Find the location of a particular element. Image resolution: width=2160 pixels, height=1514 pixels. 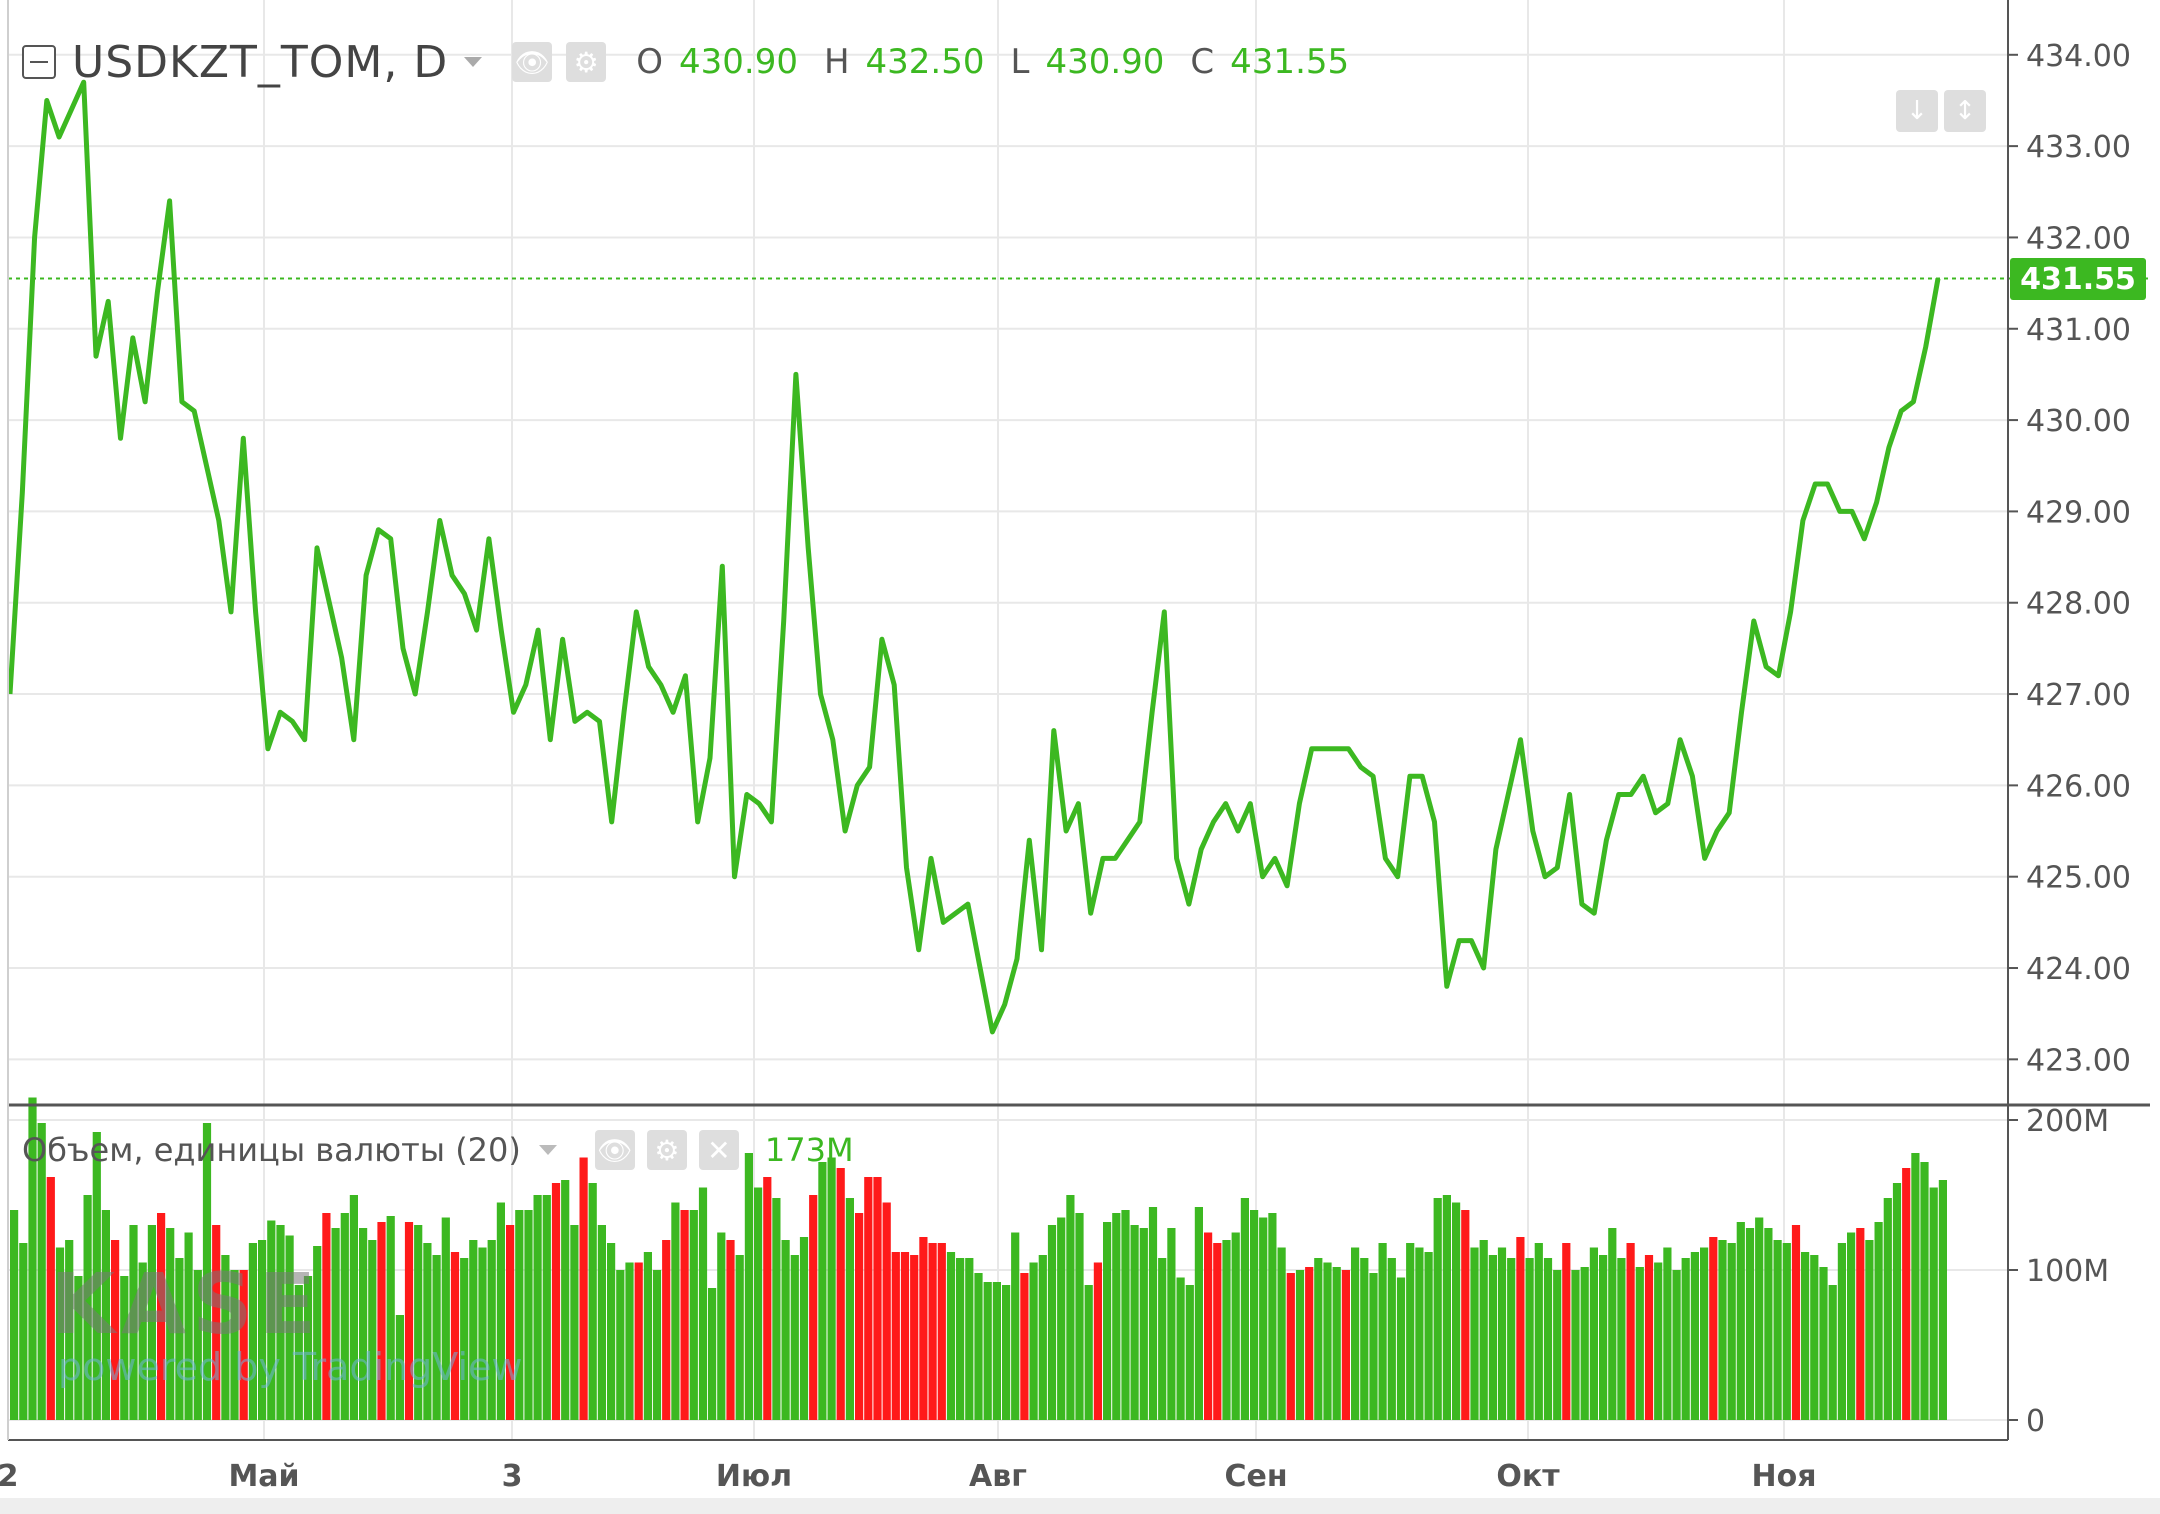

collapse-toggle-button is located at coordinates (39, 62).